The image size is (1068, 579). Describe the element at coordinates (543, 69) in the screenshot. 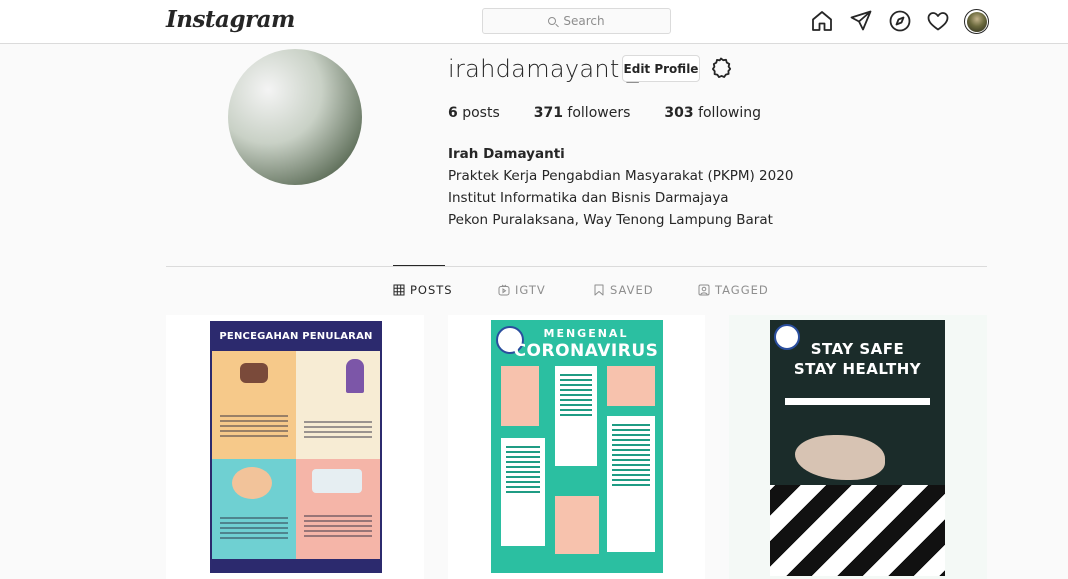

I see `profile-username: irahdamayanti_` at that location.